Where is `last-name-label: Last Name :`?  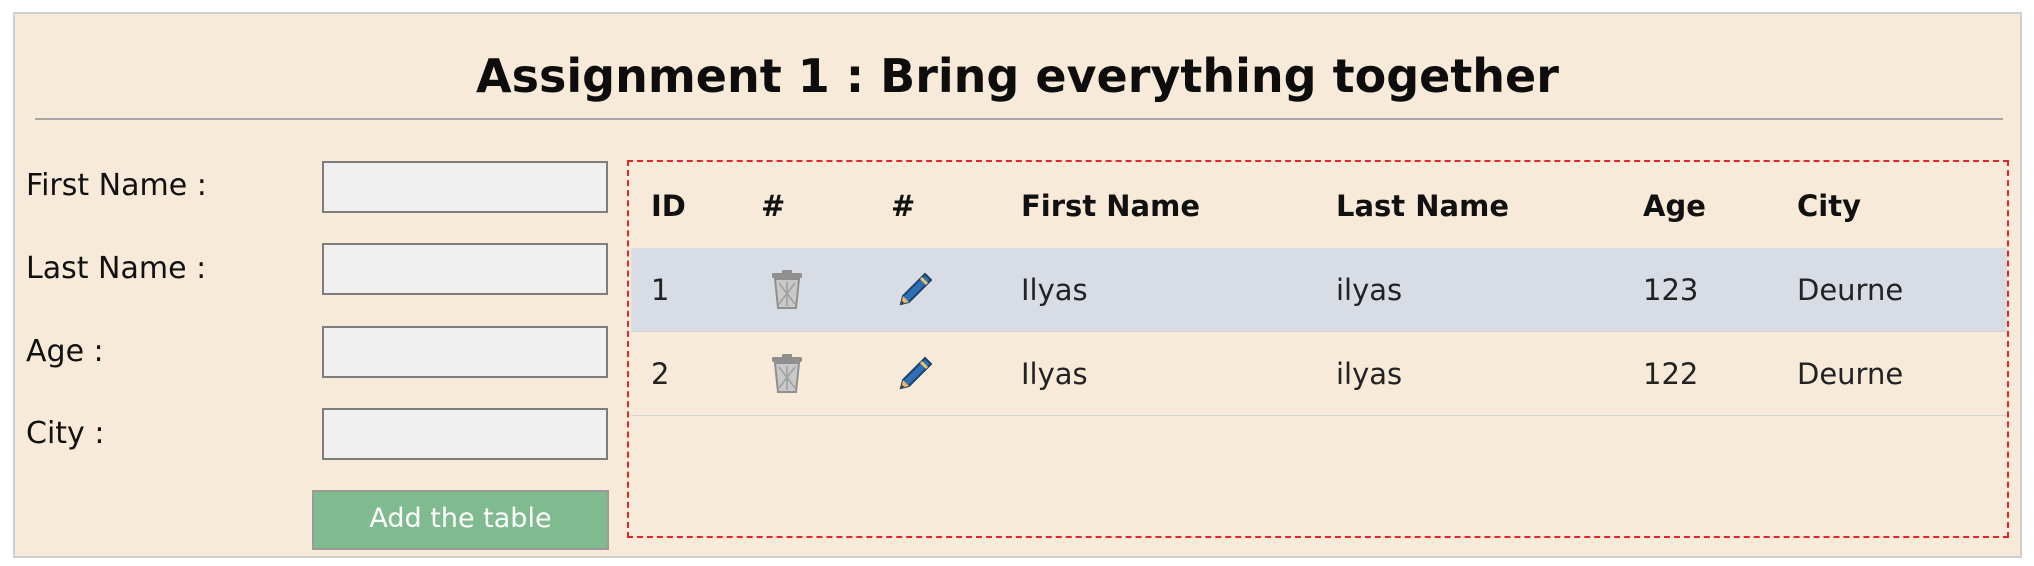 last-name-label: Last Name : is located at coordinates (116, 268).